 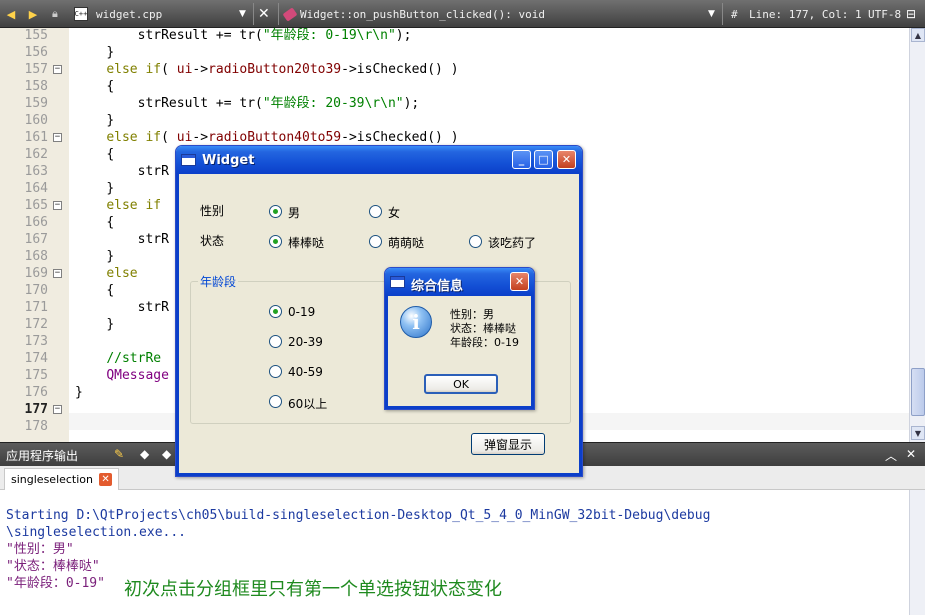 What do you see at coordinates (918, 35) in the screenshot?
I see `scroll-up-button: ▲` at bounding box center [918, 35].